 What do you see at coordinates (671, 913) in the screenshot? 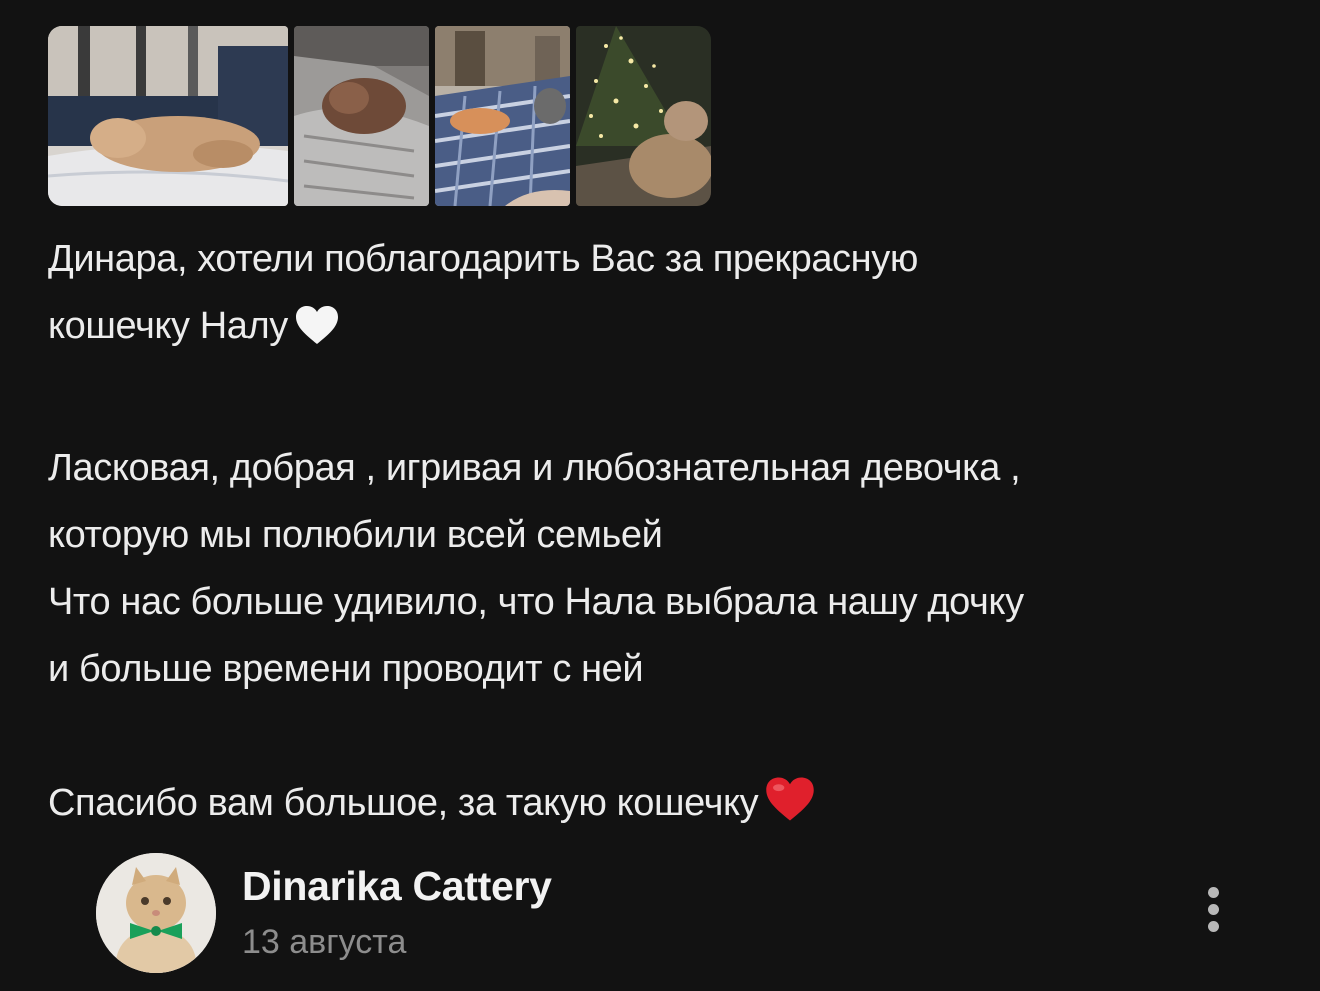
I see `review-author: Dinarika Cattery 13 августа` at bounding box center [671, 913].